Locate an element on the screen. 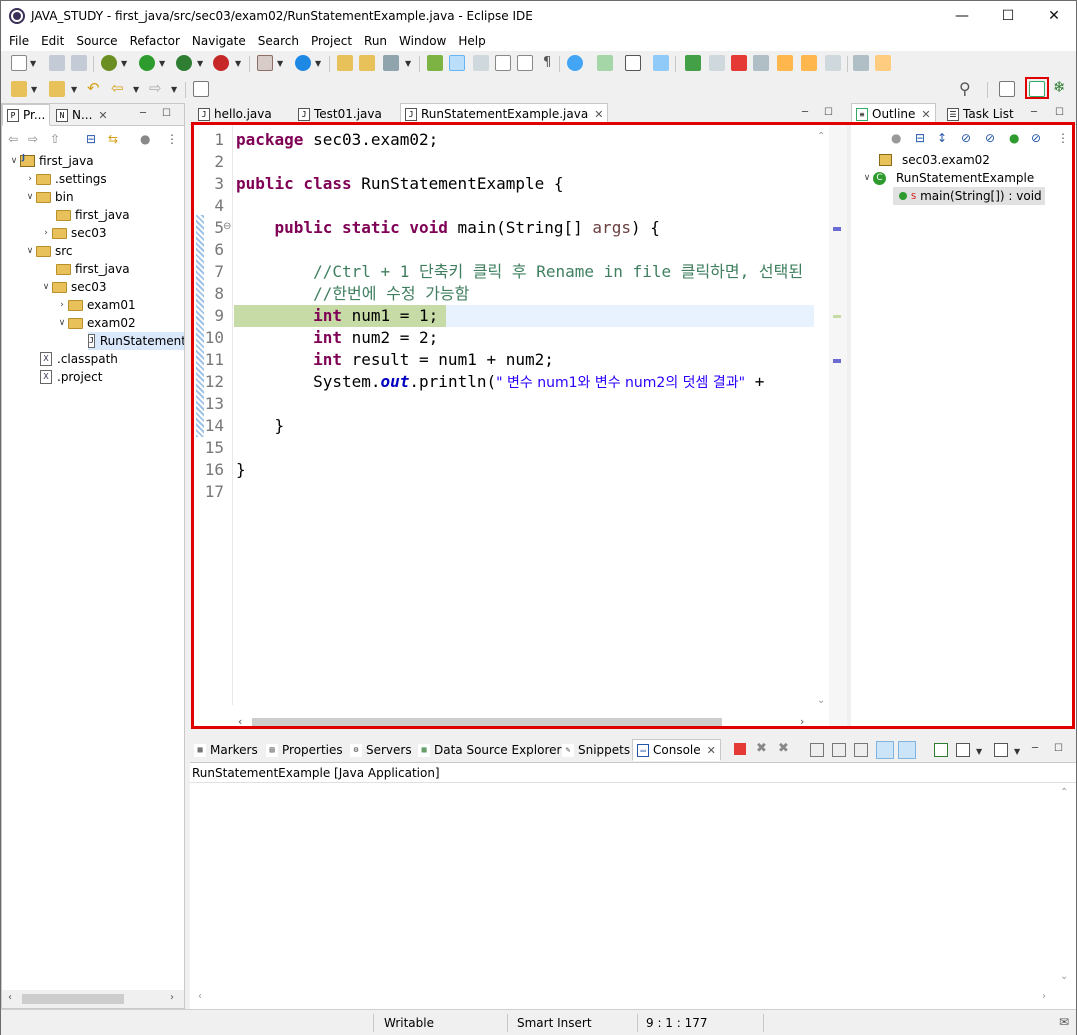  tree-item-runstatementexample: J RunStatementExample.java is located at coordinates (136, 341).